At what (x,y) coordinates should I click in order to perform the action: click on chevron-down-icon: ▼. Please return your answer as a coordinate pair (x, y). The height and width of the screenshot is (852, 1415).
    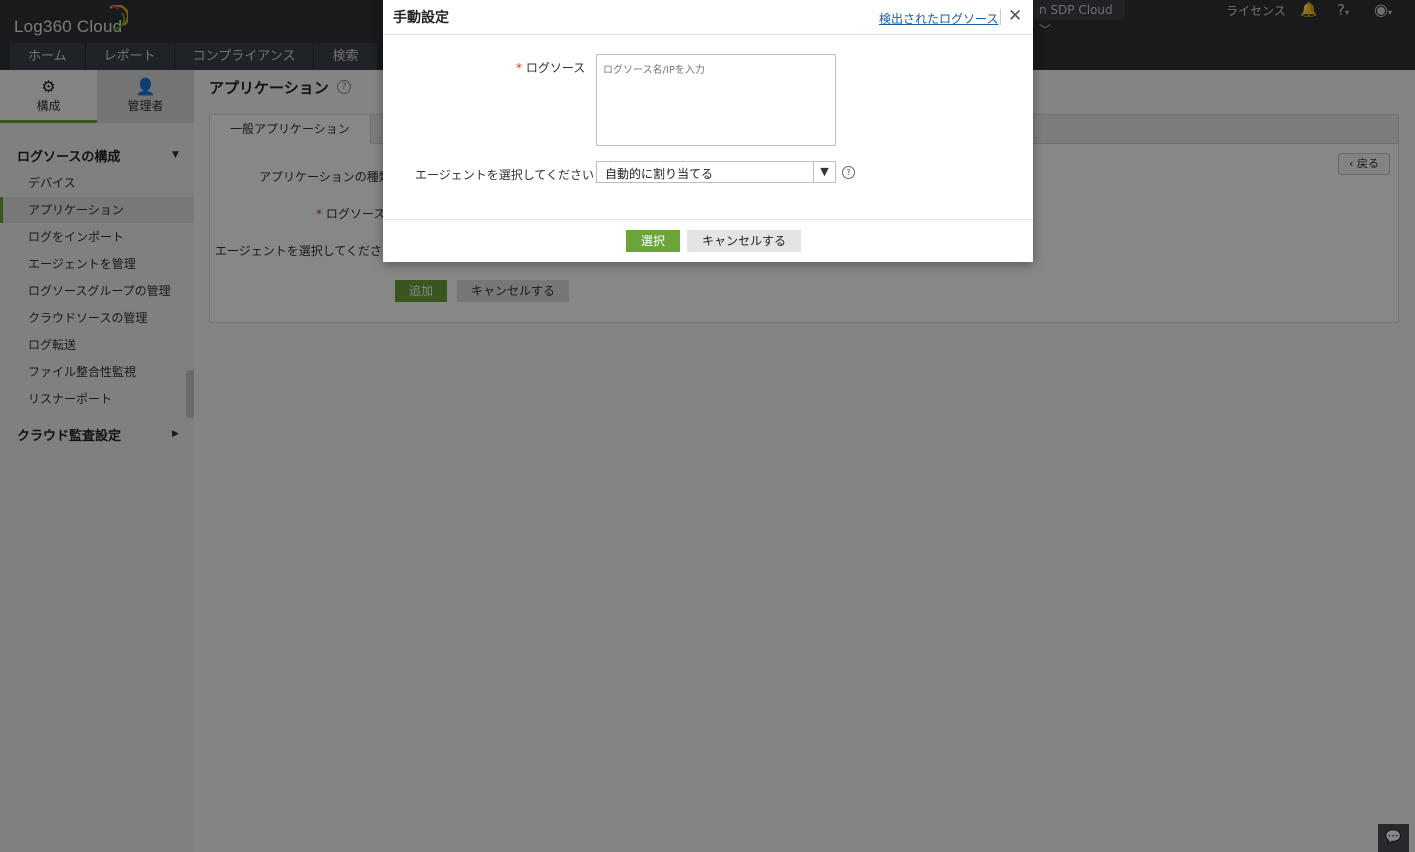
    Looking at the image, I should click on (824, 172).